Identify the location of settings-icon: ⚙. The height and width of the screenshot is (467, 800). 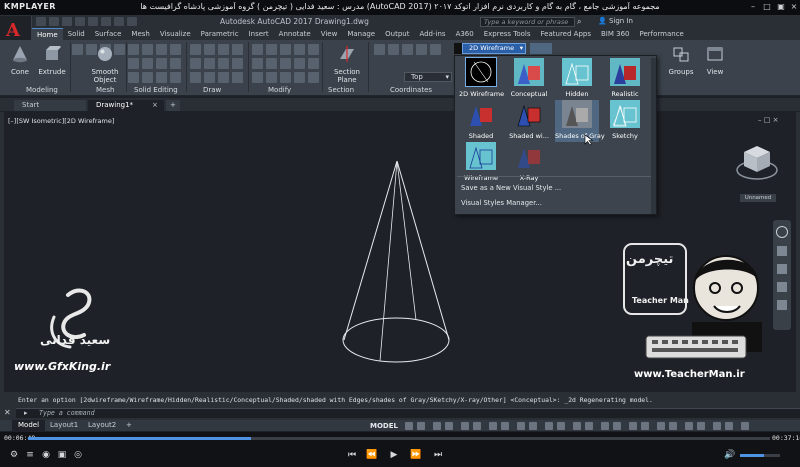
(14, 455).